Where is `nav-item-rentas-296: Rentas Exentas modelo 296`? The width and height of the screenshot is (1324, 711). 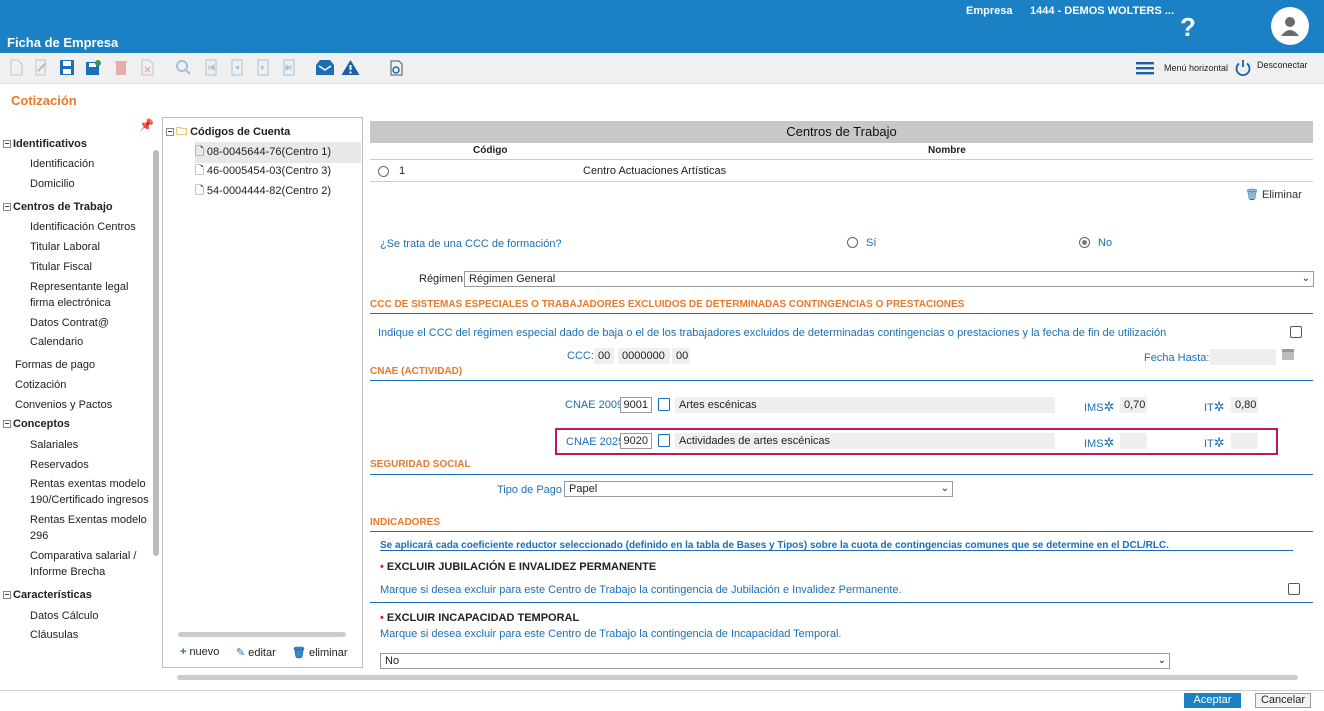
nav-item-rentas-296: Rentas Exentas modelo 296 is located at coordinates (88, 528).